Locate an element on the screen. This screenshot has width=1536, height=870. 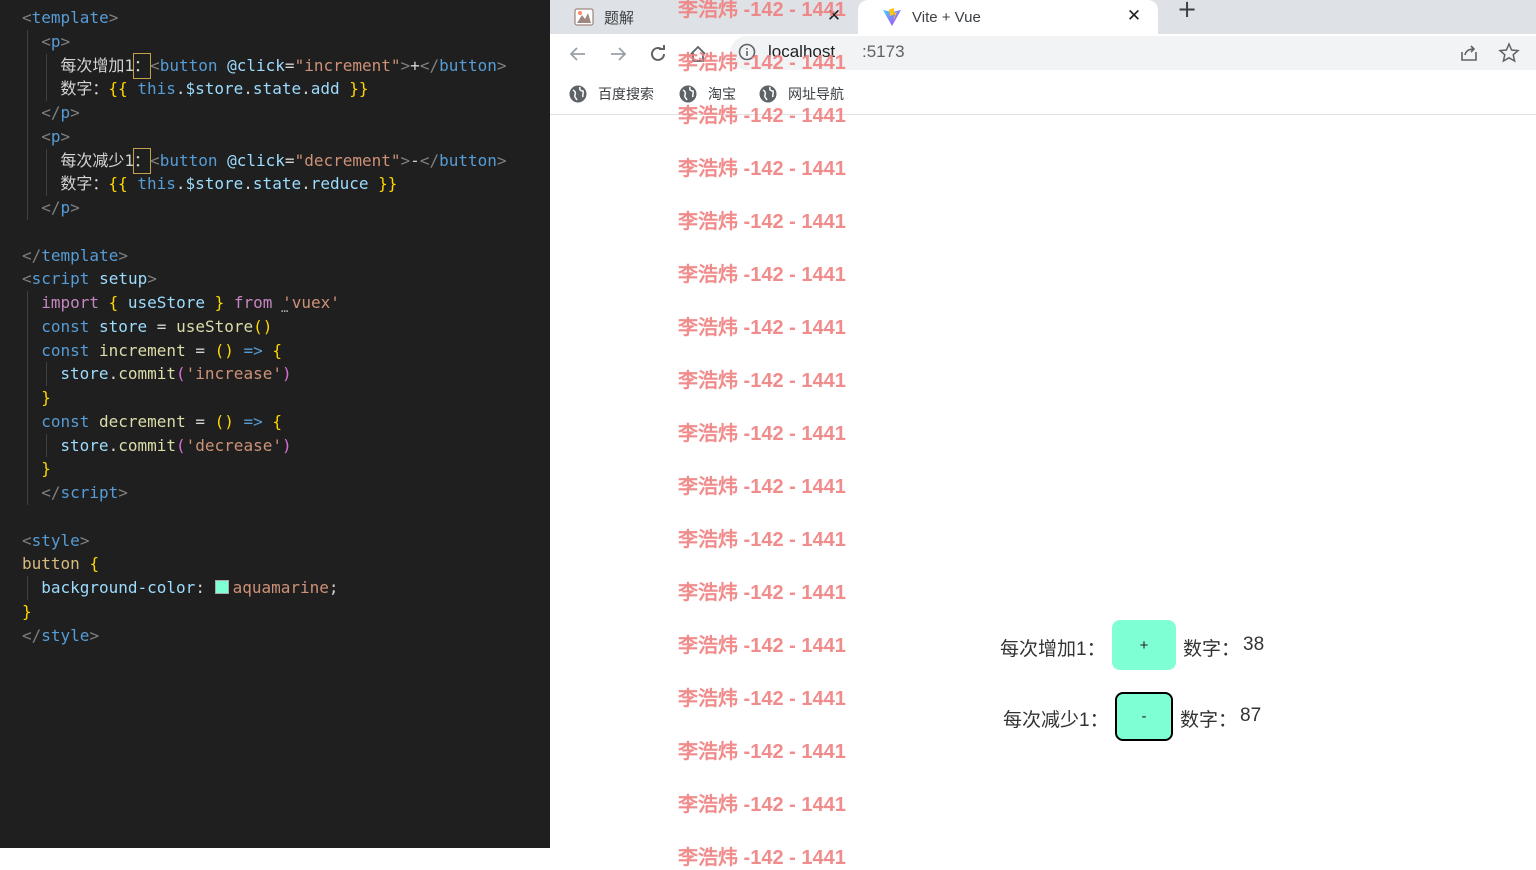
code-token: style is located at coordinates (65, 635).